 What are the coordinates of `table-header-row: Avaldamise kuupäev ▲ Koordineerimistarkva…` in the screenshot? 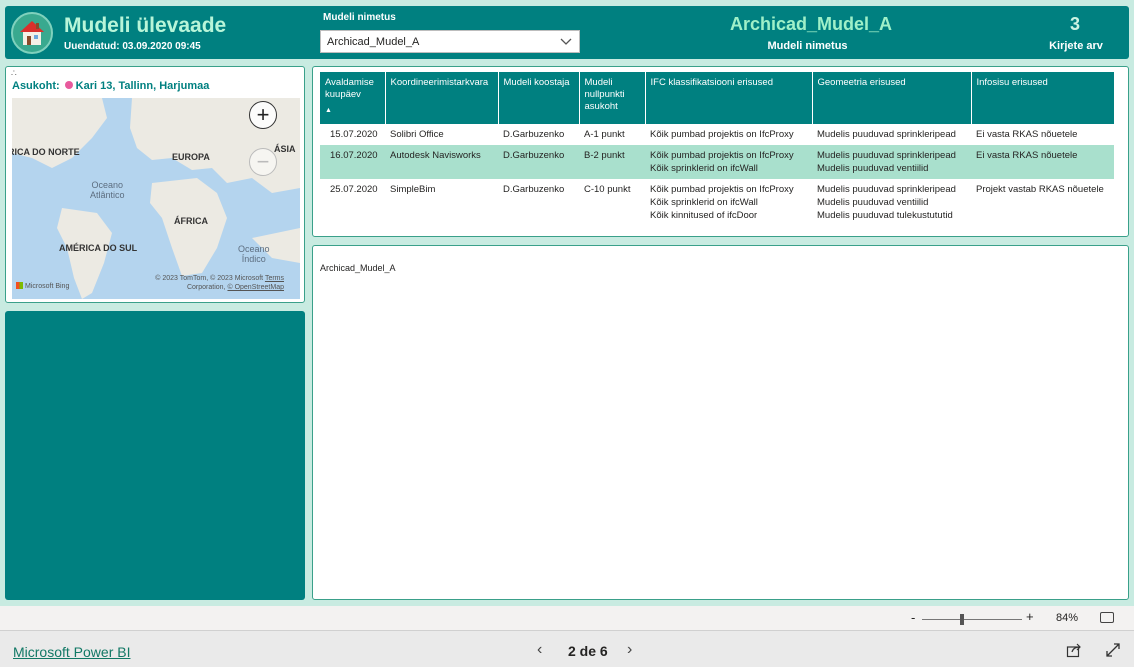 It's located at (717, 98).